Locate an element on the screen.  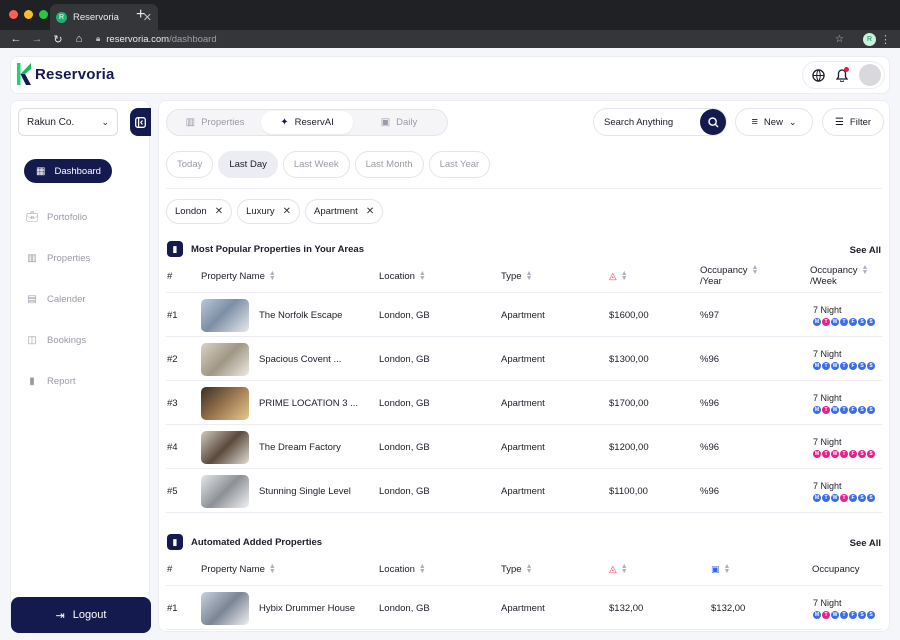
nights: 7 Night is located at coordinates (827, 441).